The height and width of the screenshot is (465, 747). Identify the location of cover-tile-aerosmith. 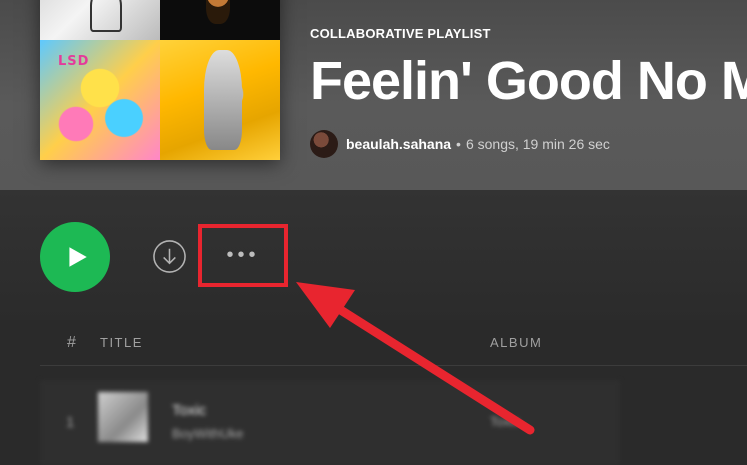
(220, 100).